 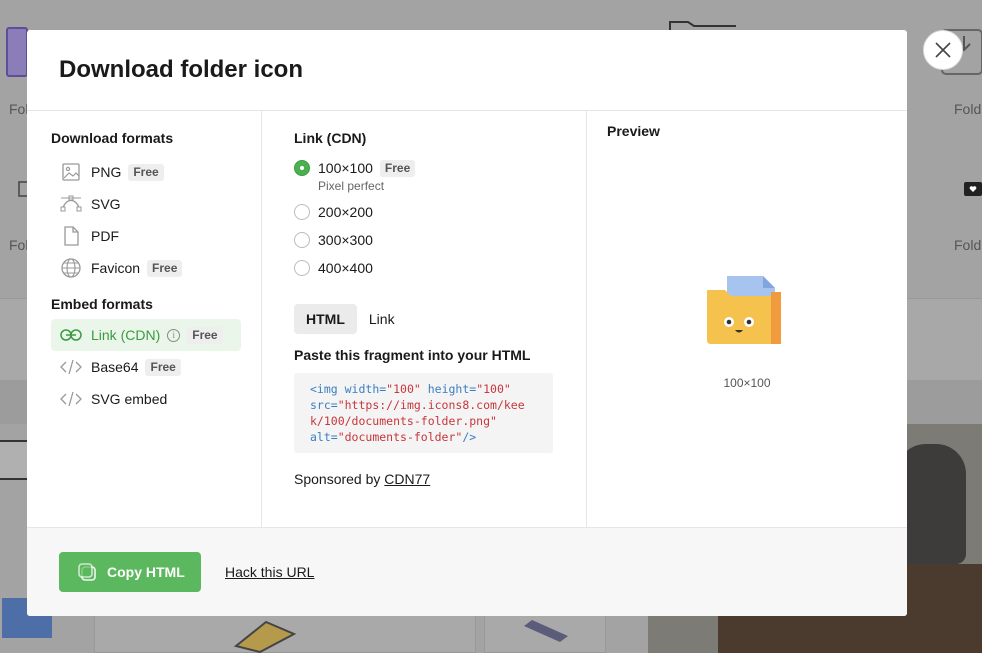 I want to click on format-svg-embed: SVG embed, so click(x=146, y=399).